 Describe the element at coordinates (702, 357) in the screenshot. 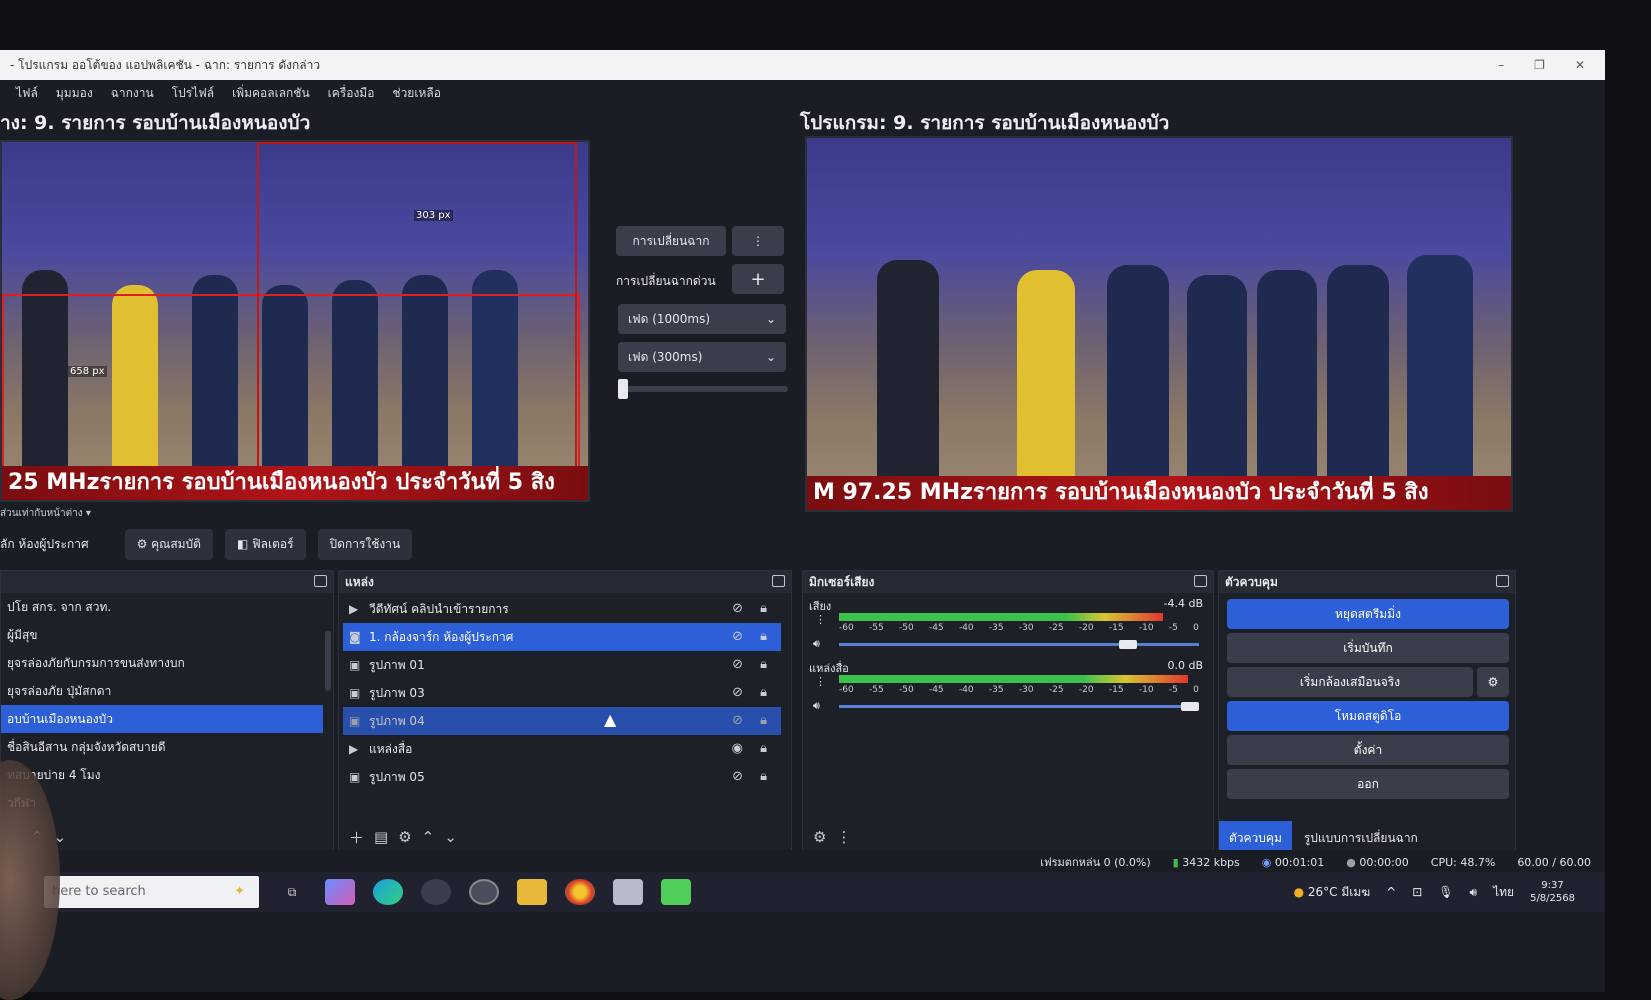

I see `cut-select: เฟด (300ms) ⌄` at that location.